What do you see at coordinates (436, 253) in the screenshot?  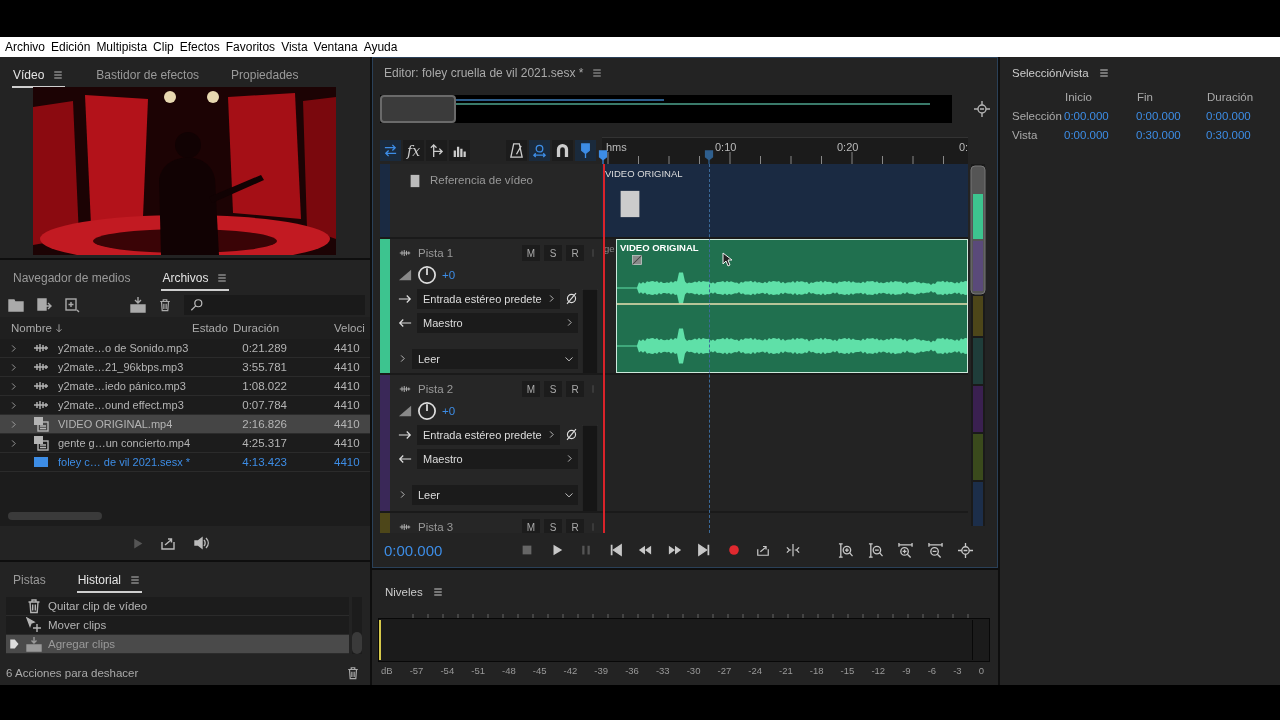 I see `track-name: Pista 1` at bounding box center [436, 253].